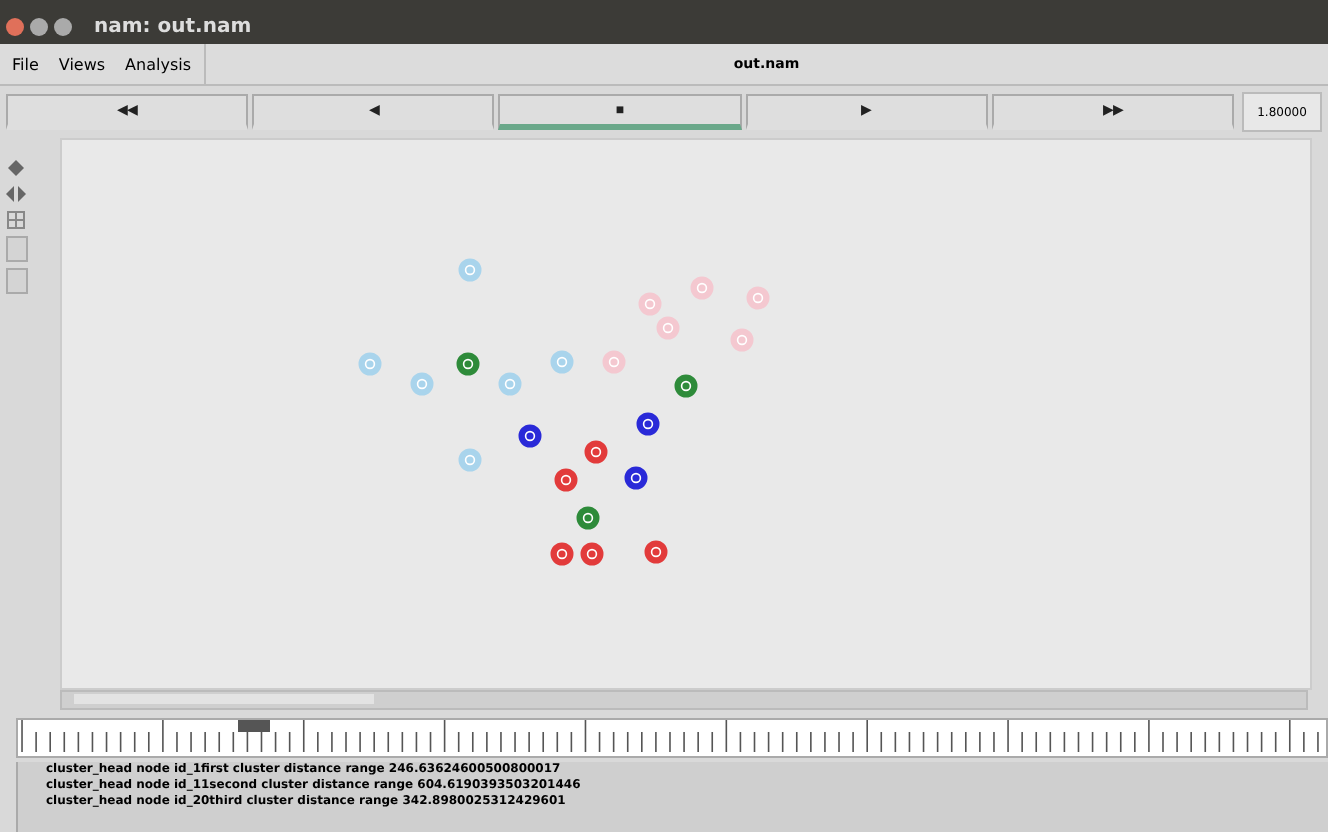 The image size is (1328, 832). I want to click on minimize-button, so click(39, 26).